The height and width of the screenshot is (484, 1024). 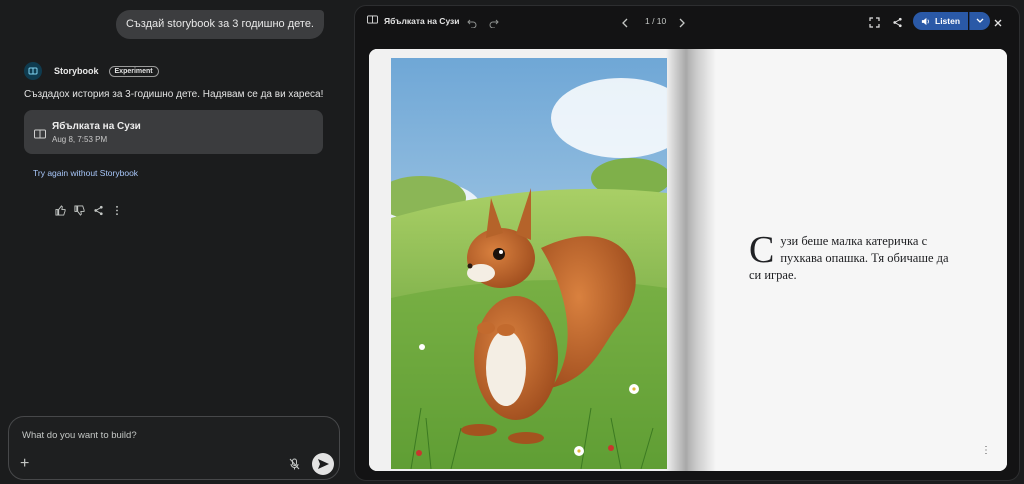 What do you see at coordinates (96, 126) in the screenshot?
I see `storybook-card-title: Ябълката на Сузи` at bounding box center [96, 126].